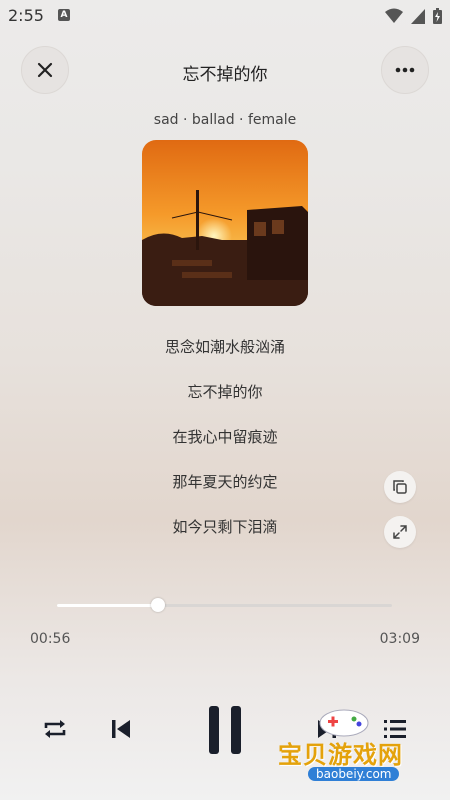 This screenshot has width=450, height=800. I want to click on song-tags: sad · ballad · female, so click(225, 120).